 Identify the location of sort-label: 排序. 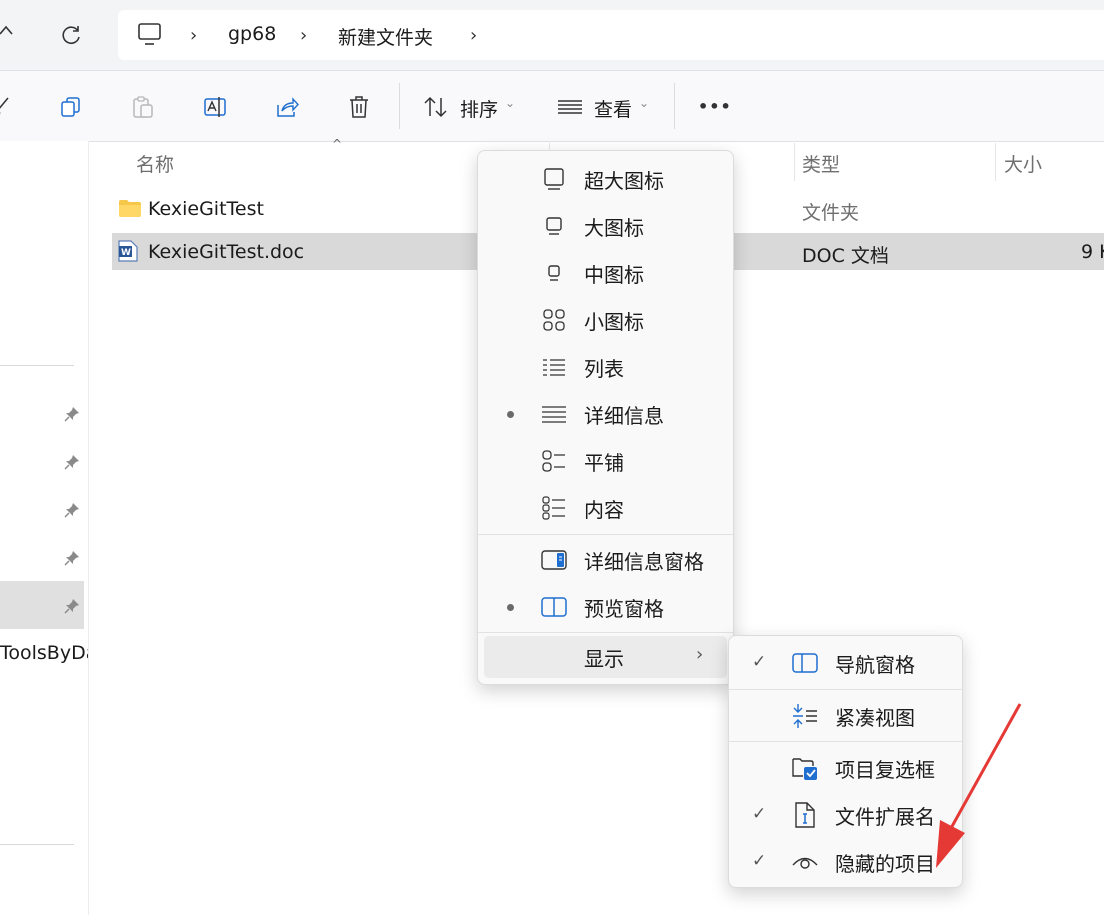
(479, 110).